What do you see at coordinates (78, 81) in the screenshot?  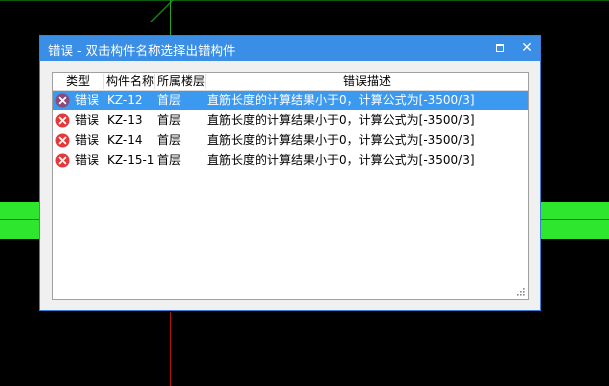 I see `column-header-type: 类型` at bounding box center [78, 81].